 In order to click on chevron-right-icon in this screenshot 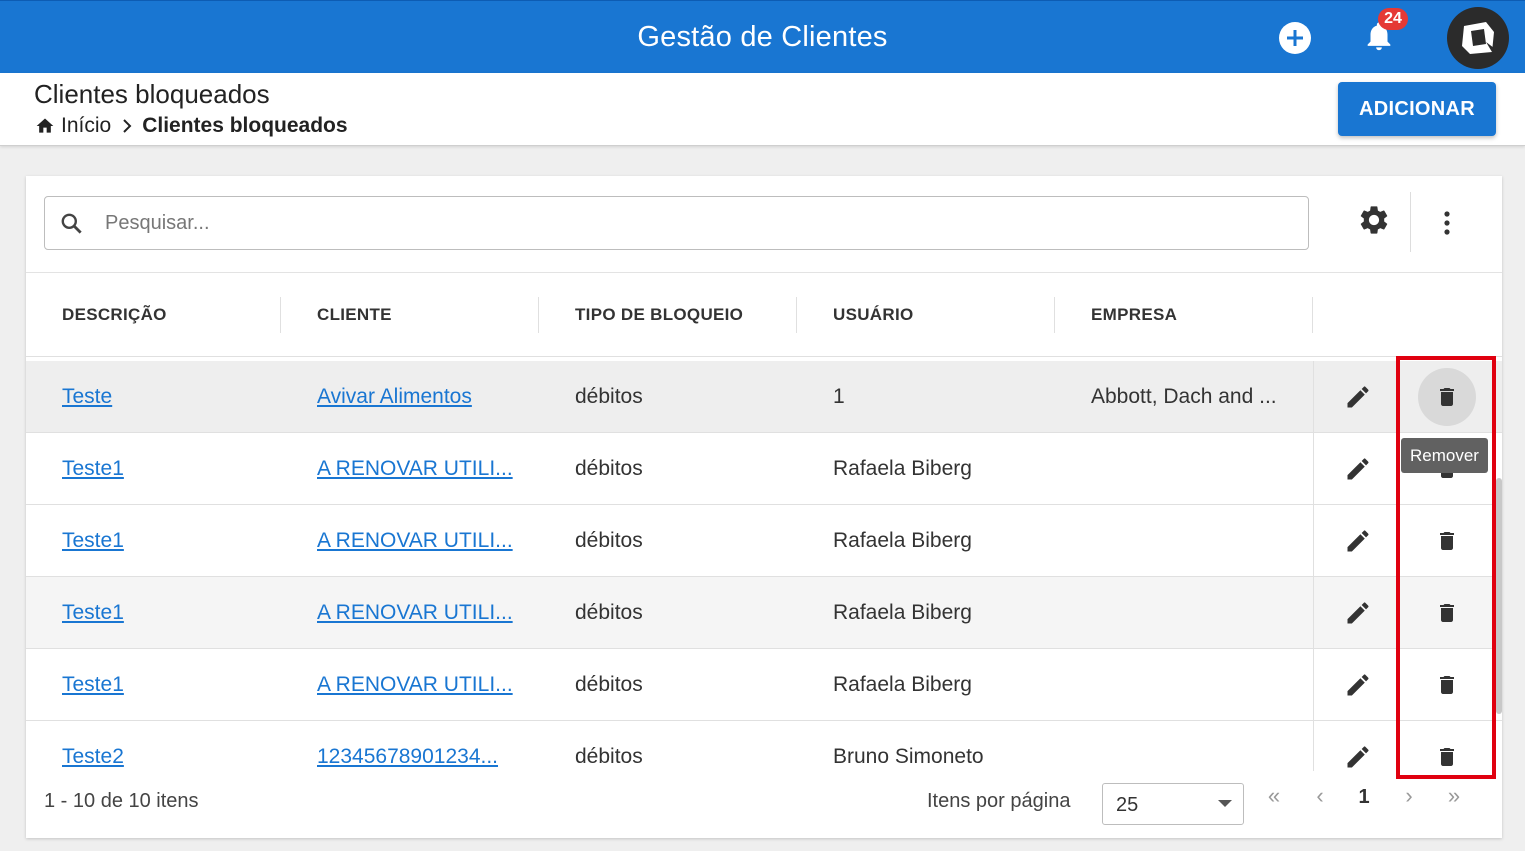, I will do `click(127, 126)`.